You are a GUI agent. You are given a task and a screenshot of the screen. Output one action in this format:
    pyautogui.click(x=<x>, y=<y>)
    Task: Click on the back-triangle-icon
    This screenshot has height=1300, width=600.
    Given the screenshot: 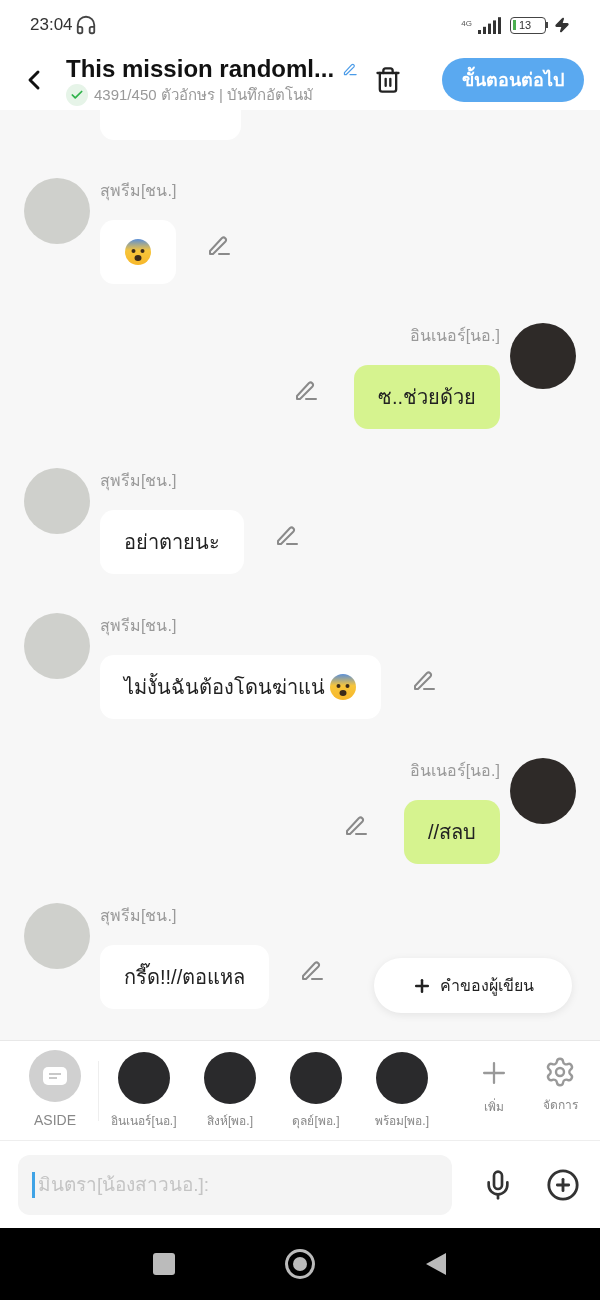 What is the action you would take?
    pyautogui.click(x=436, y=1264)
    